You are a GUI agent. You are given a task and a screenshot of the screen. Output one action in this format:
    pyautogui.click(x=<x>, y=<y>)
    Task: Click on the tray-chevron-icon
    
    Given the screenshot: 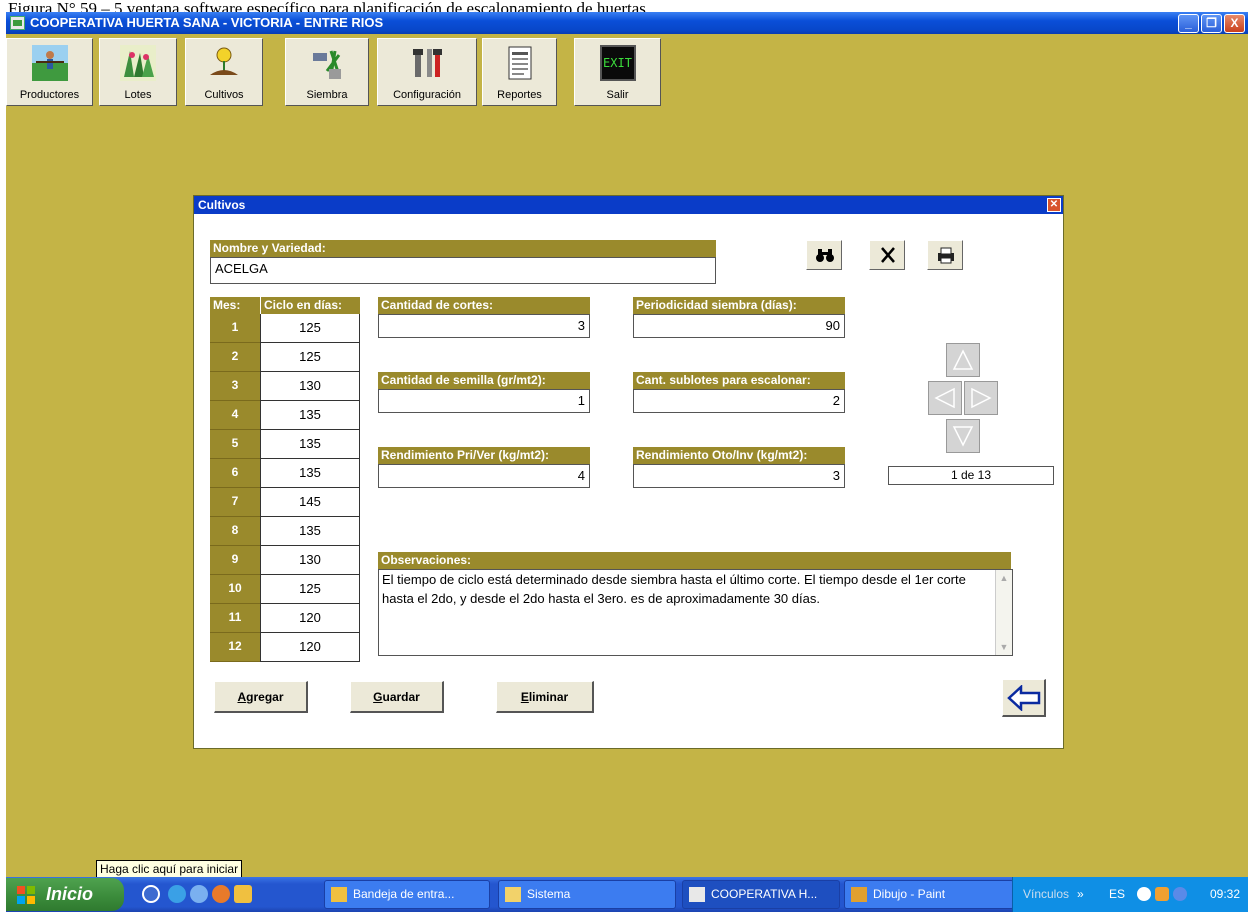 What is the action you would take?
    pyautogui.click(x=1144, y=894)
    